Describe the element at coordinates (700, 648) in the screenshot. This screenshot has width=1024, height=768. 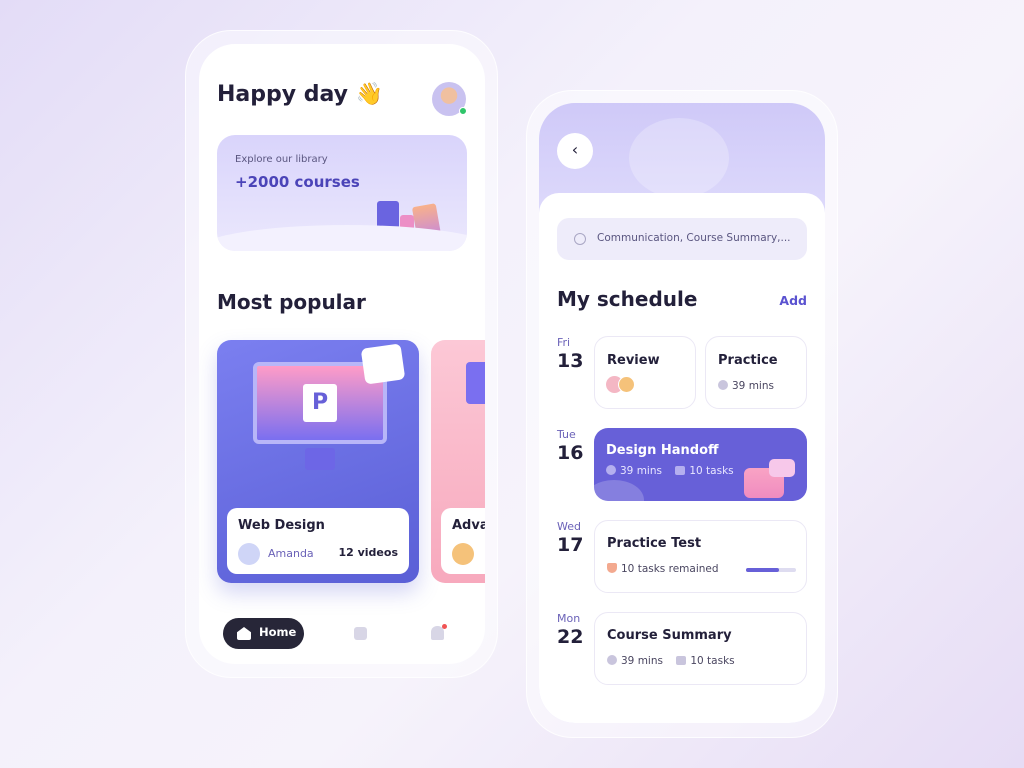
I see `event-course-summary: Course Summary 39 mins 10 tasks` at that location.